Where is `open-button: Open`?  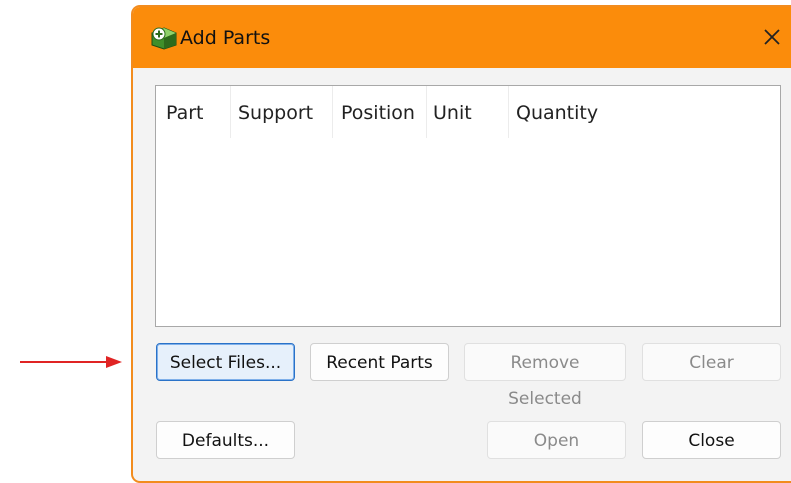
open-button: Open is located at coordinates (556, 440).